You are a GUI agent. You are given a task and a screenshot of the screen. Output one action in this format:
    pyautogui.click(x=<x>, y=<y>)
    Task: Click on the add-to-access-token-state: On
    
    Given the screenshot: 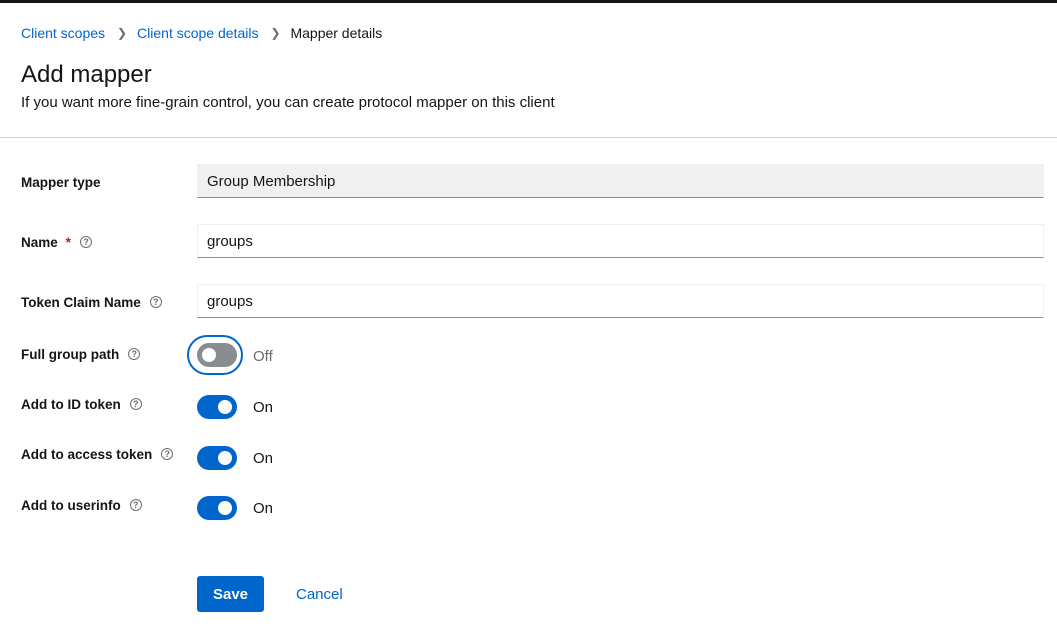 What is the action you would take?
    pyautogui.click(x=263, y=458)
    